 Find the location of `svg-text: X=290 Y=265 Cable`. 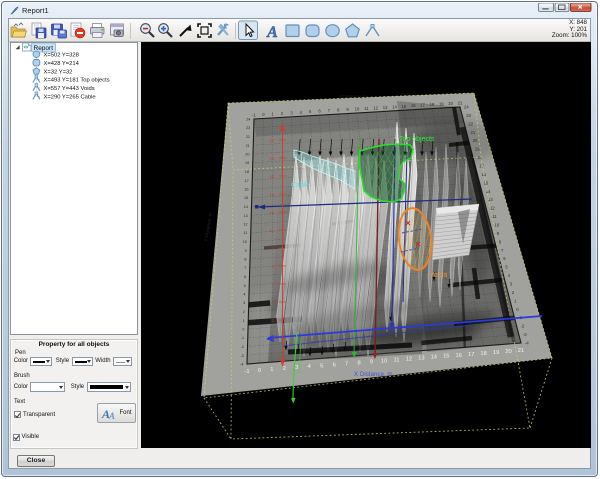

svg-text: X=290 Y=265 Cable is located at coordinates (70, 98).